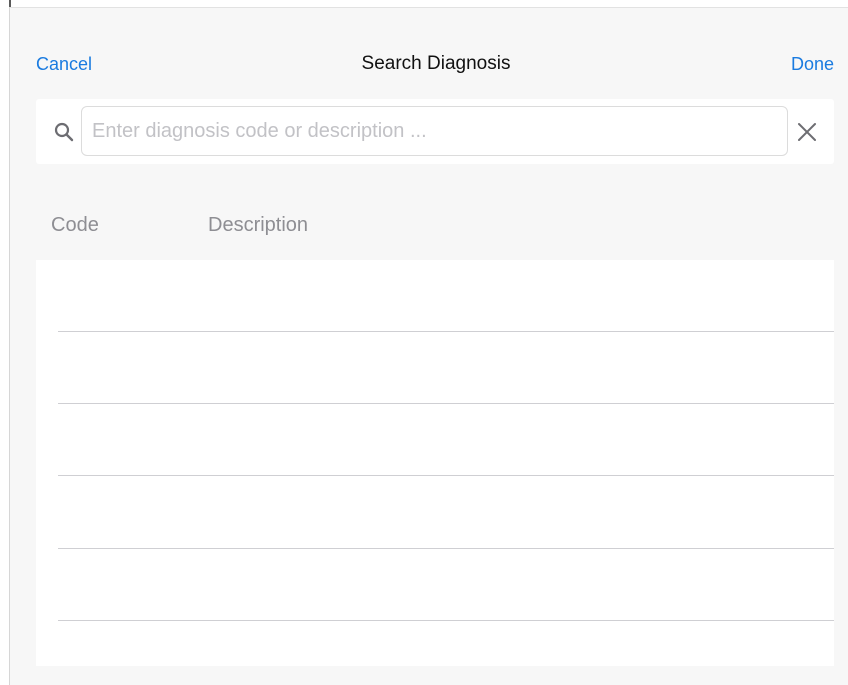  I want to click on done-button: Done, so click(812, 64).